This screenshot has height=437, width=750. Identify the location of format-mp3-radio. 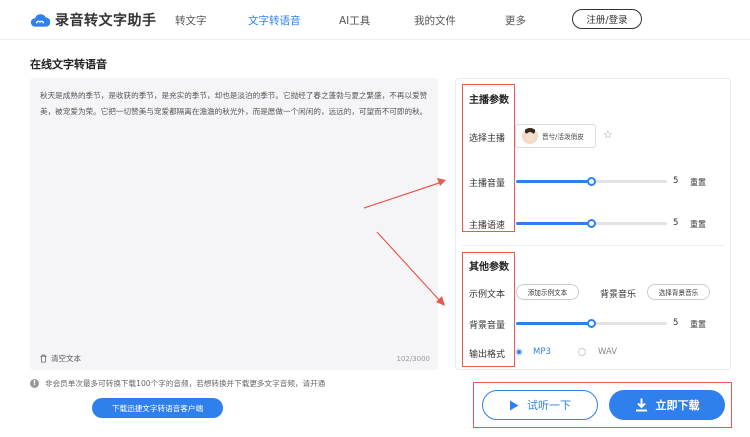
(519, 352).